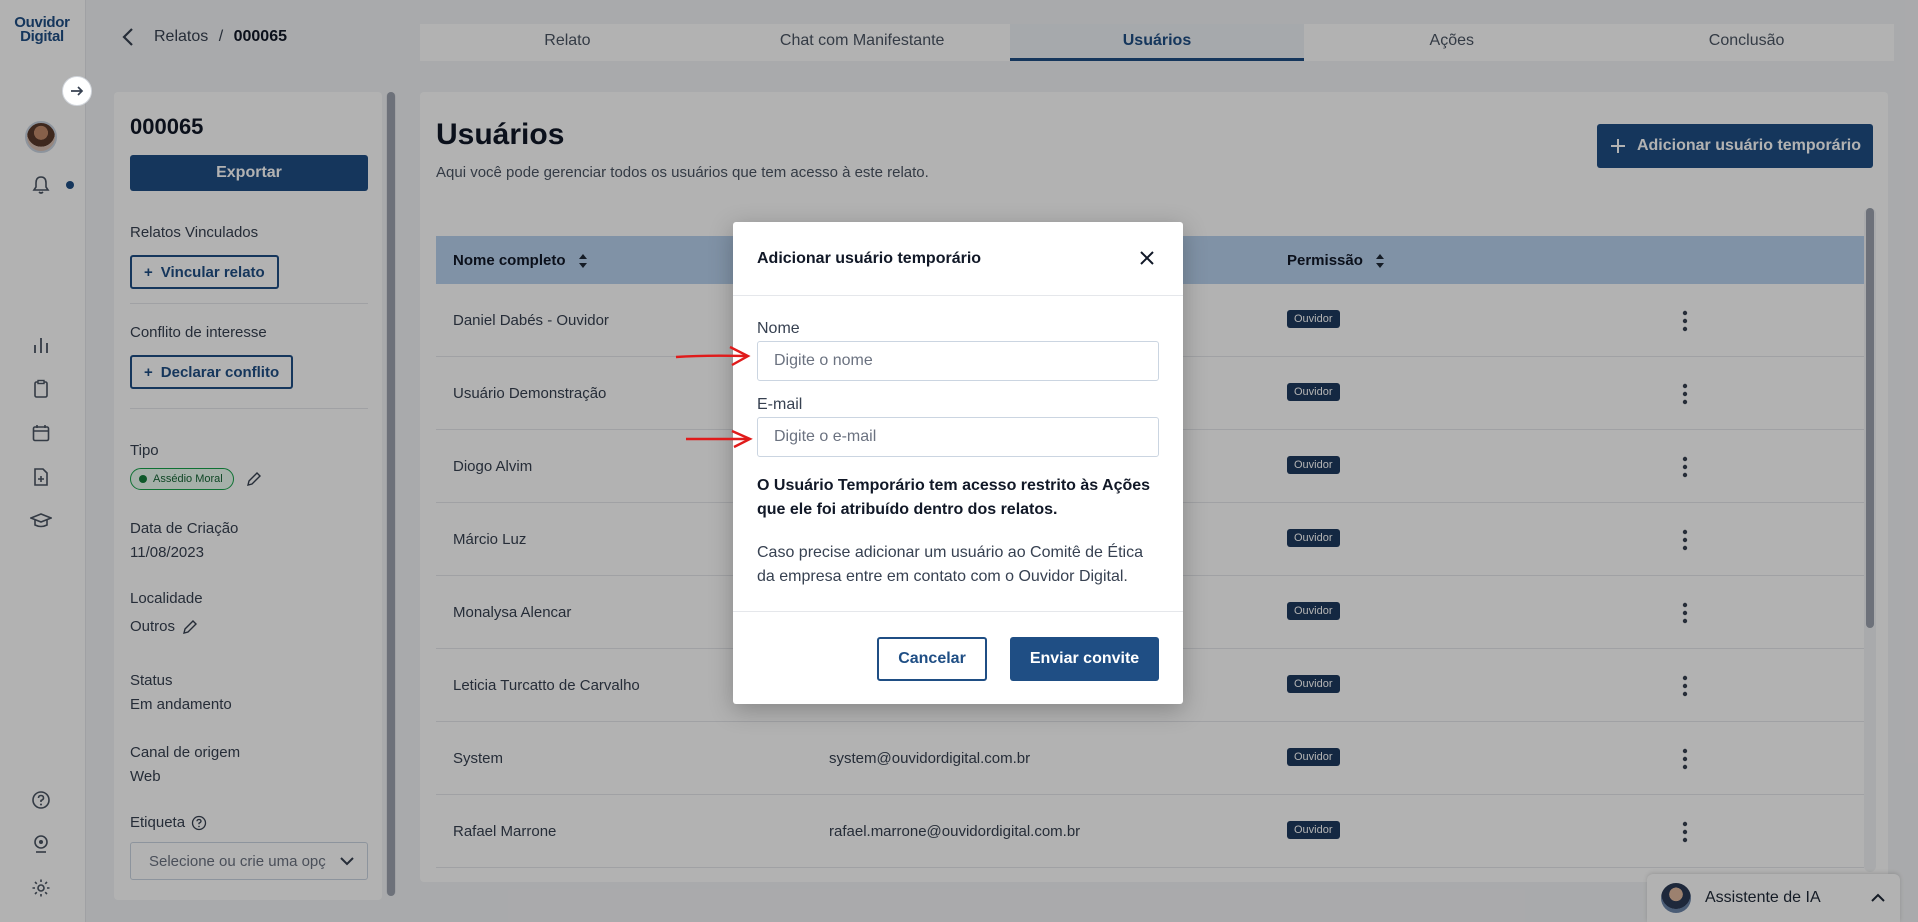 This screenshot has height=922, width=1918. What do you see at coordinates (778, 328) in the screenshot?
I see `name-label: Nome` at bounding box center [778, 328].